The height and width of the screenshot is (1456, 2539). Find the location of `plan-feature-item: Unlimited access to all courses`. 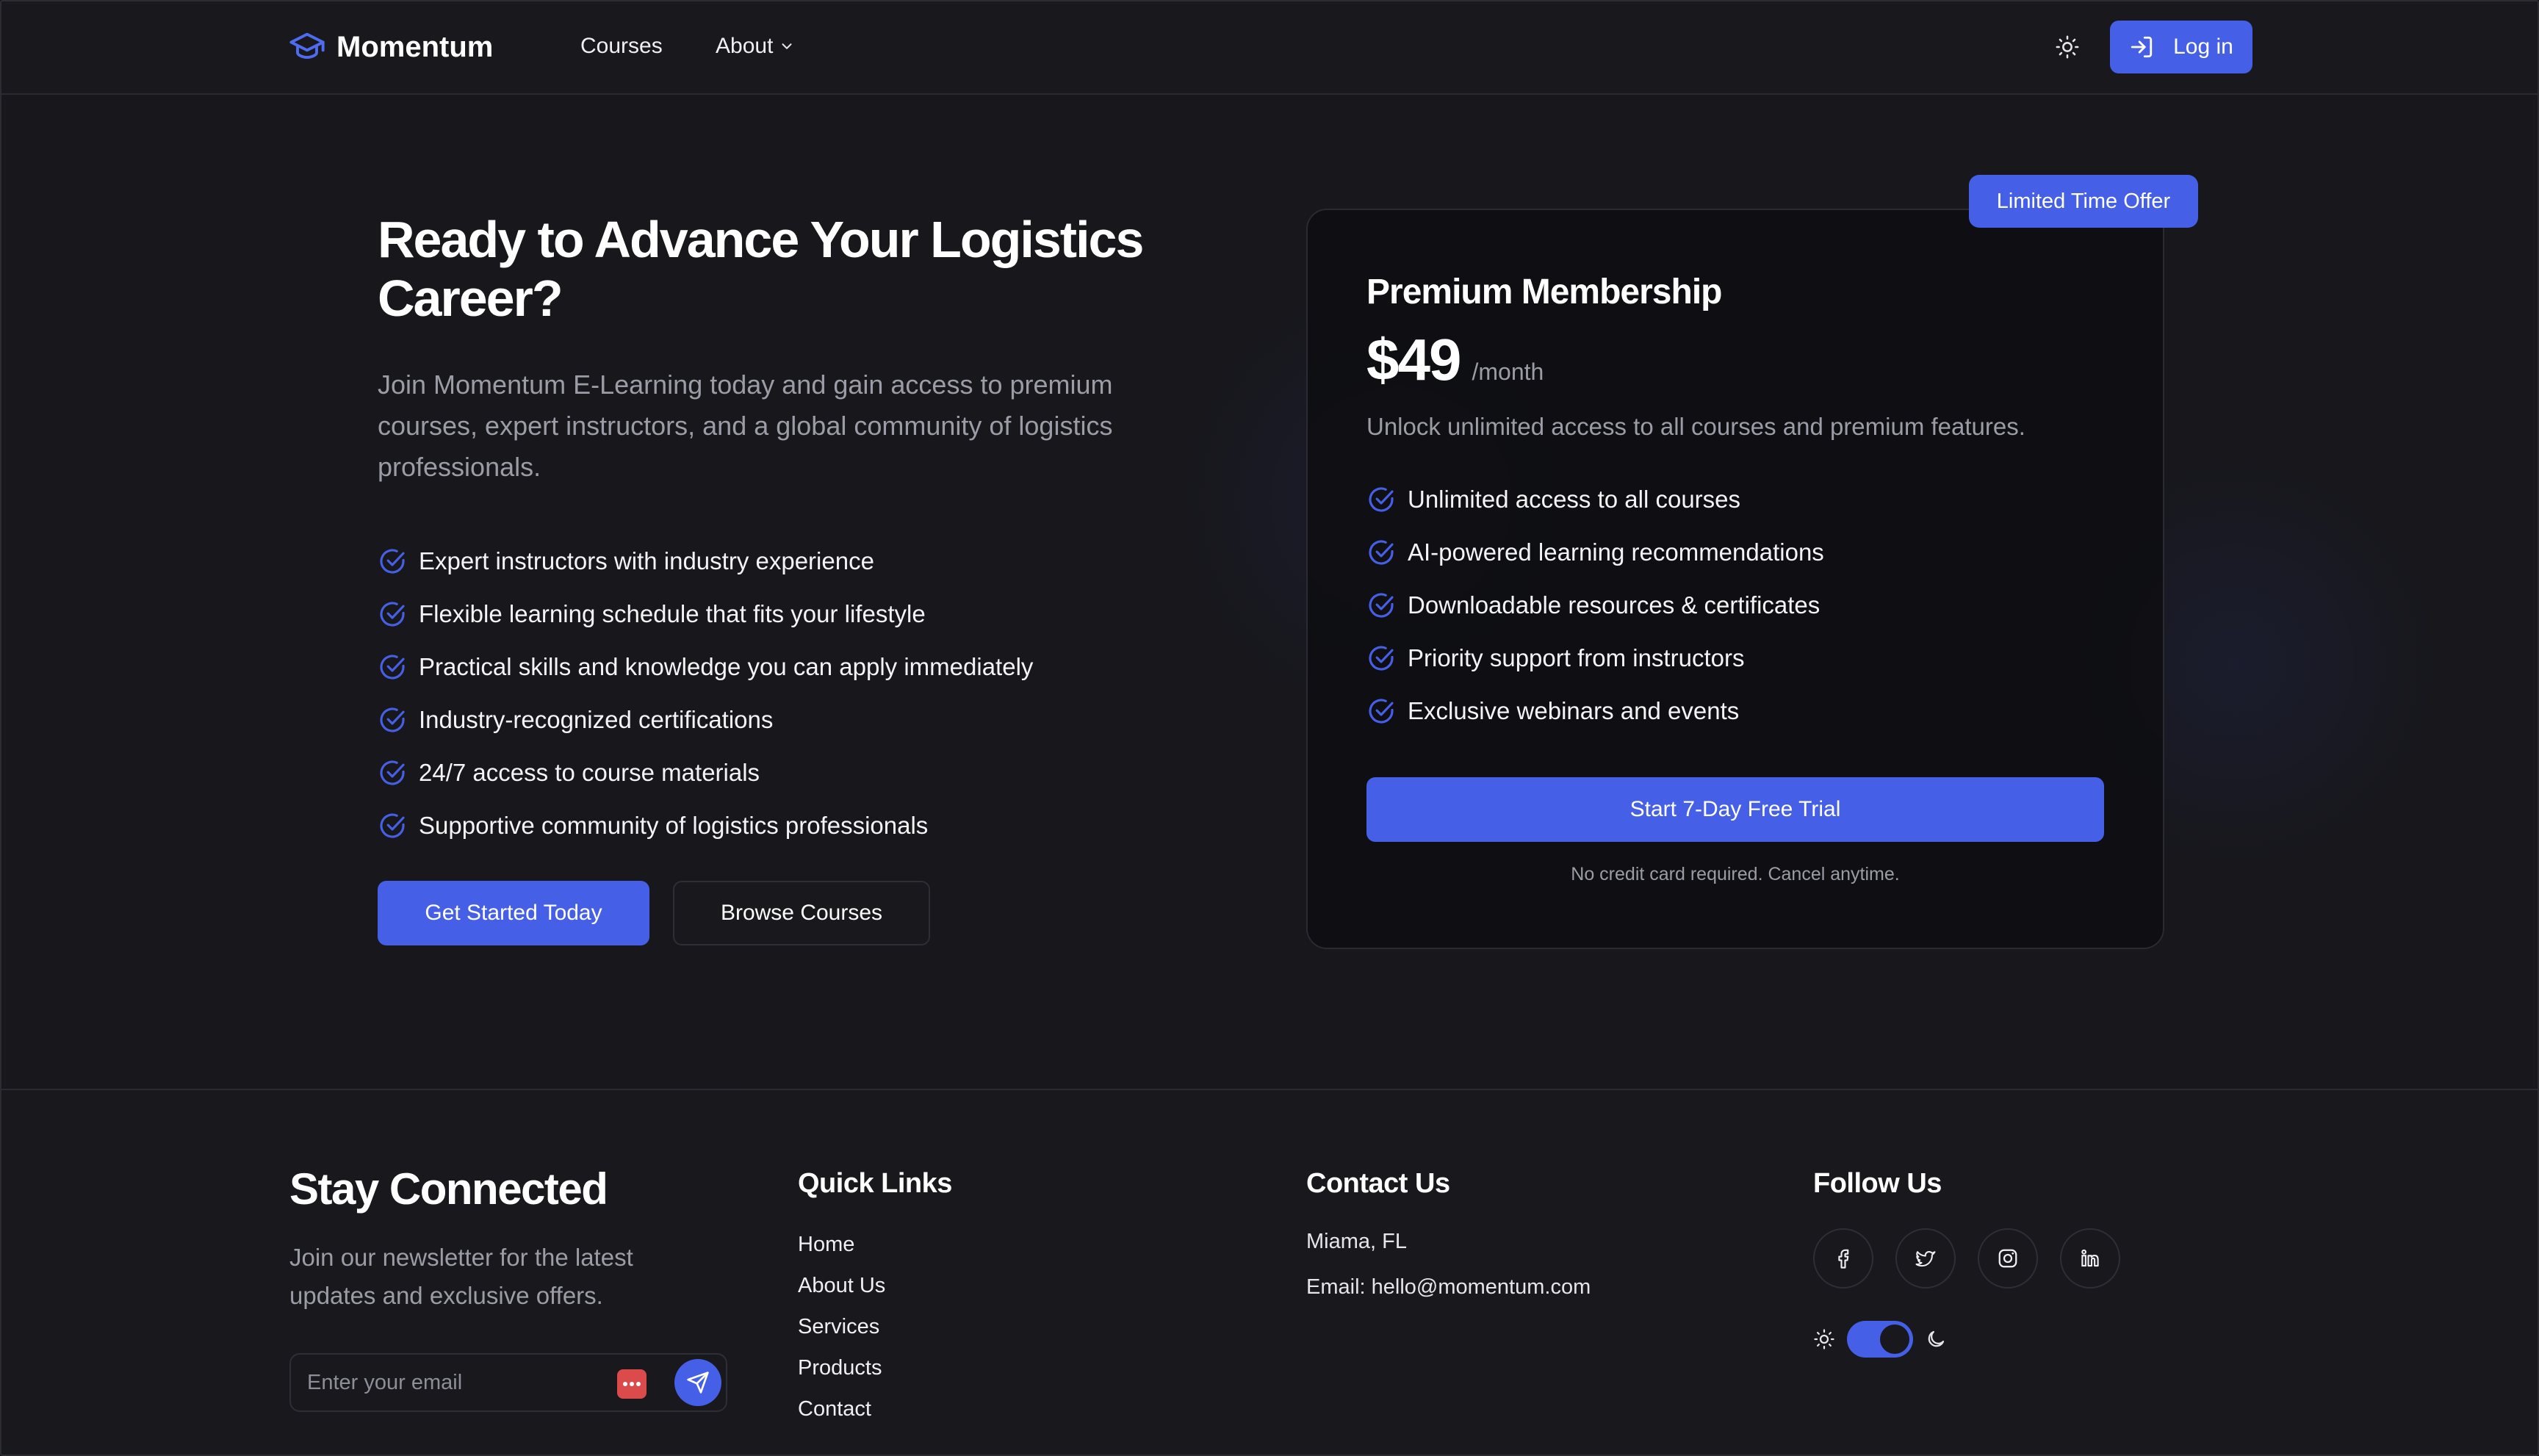

plan-feature-item: Unlimited access to all courses is located at coordinates (1595, 499).